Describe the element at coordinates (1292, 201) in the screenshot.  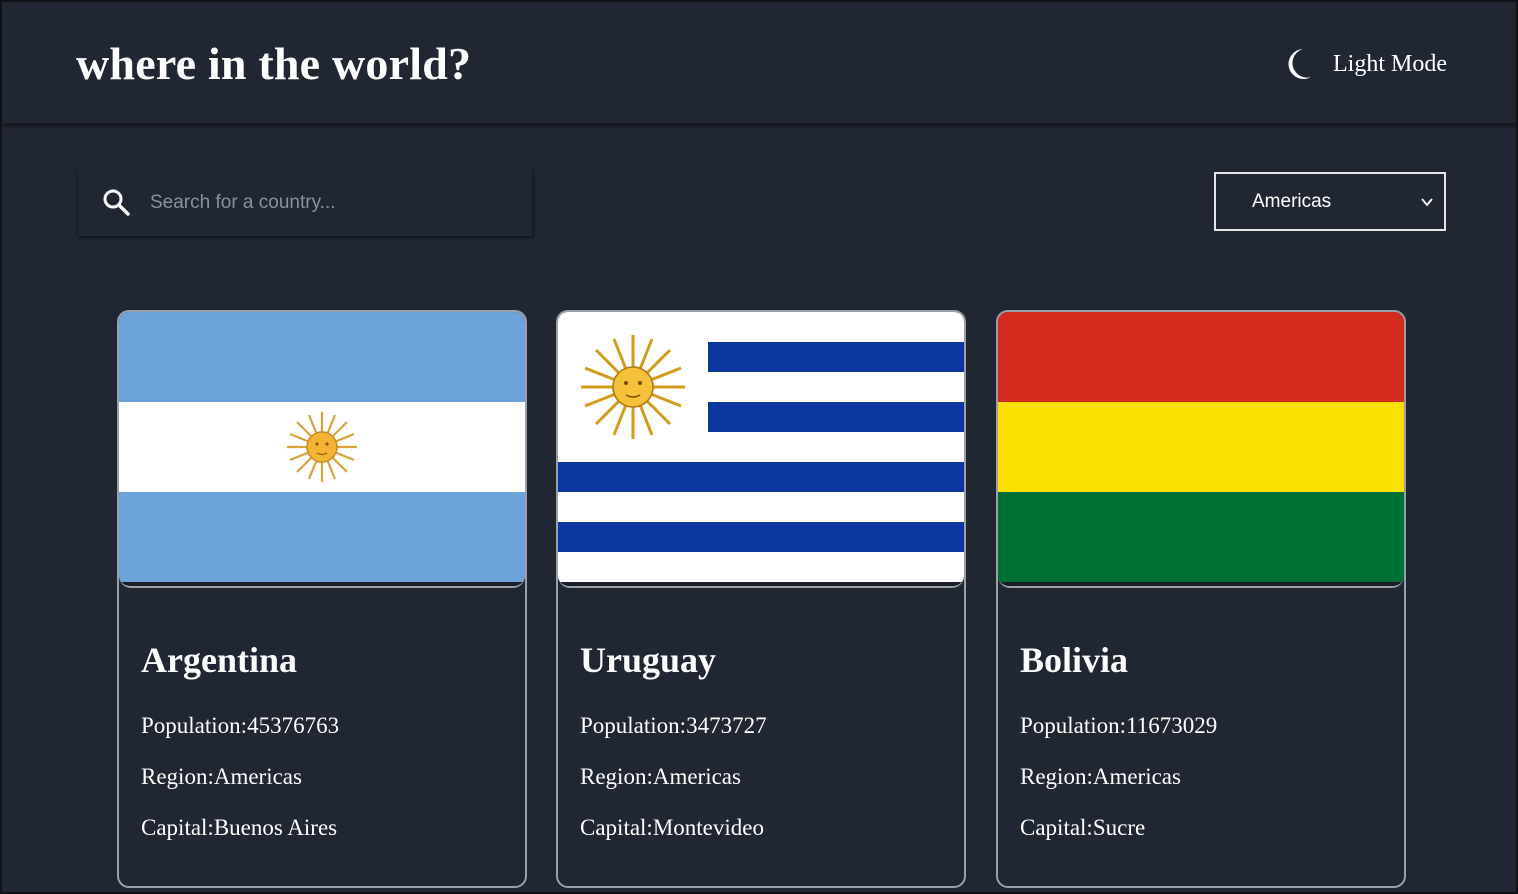
I see `region-filter-value: Americas` at that location.